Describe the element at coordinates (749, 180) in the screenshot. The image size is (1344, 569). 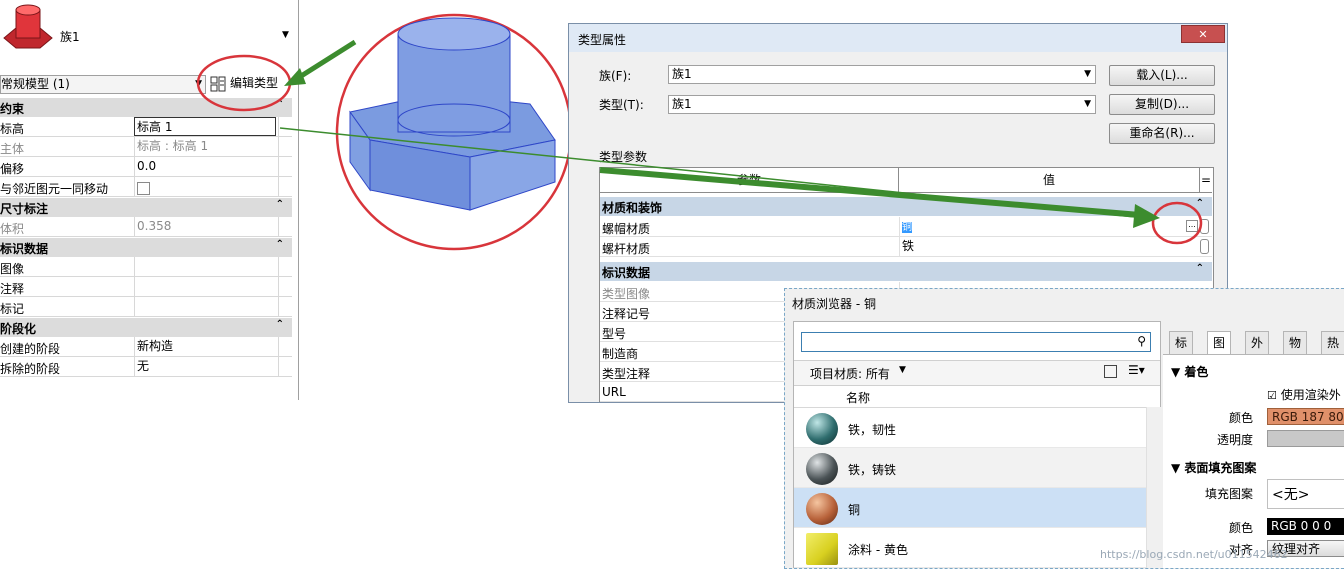
I see `param-column-header: 参数` at that location.